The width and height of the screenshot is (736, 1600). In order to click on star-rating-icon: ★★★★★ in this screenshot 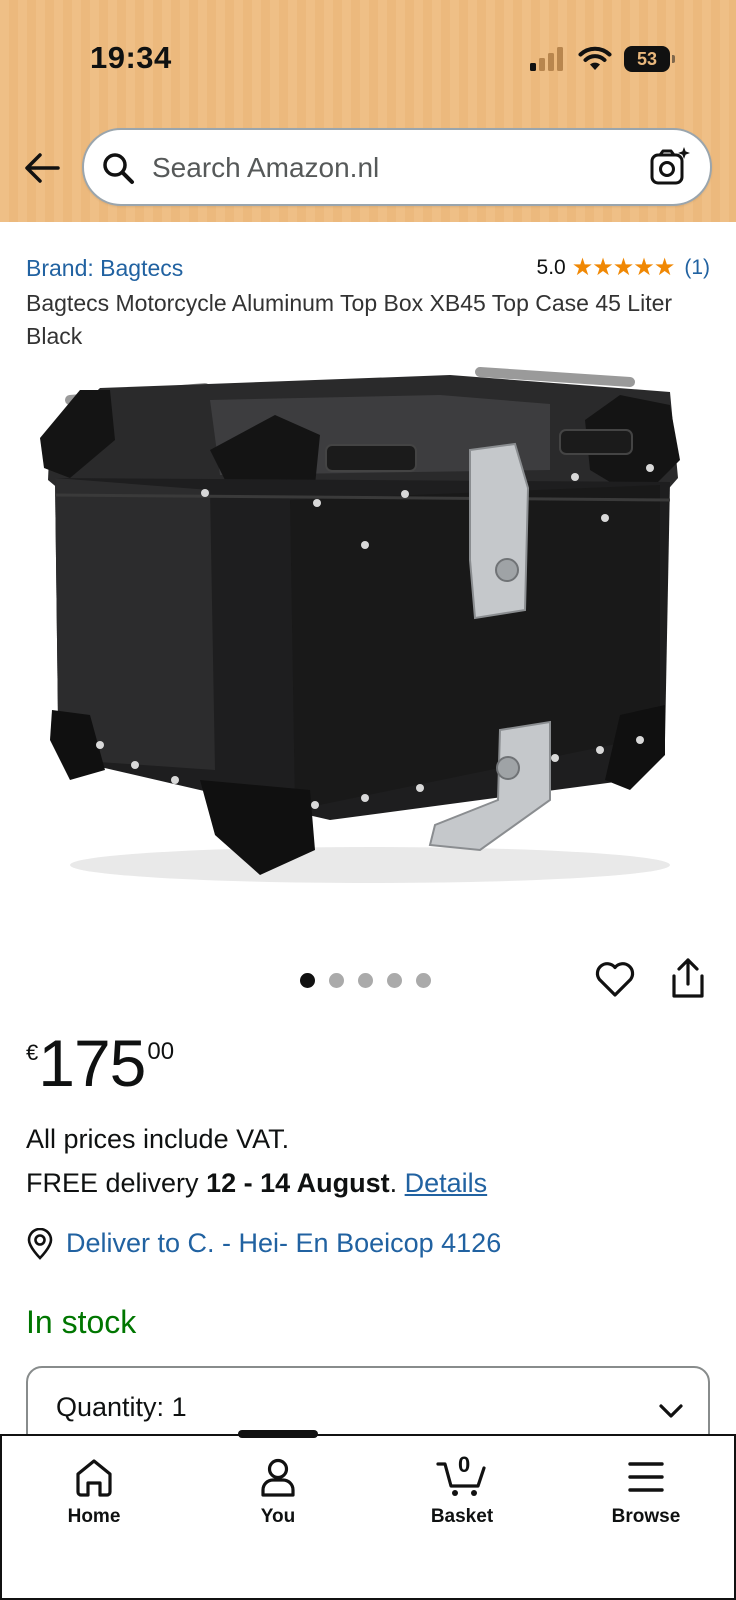, I will do `click(623, 267)`.